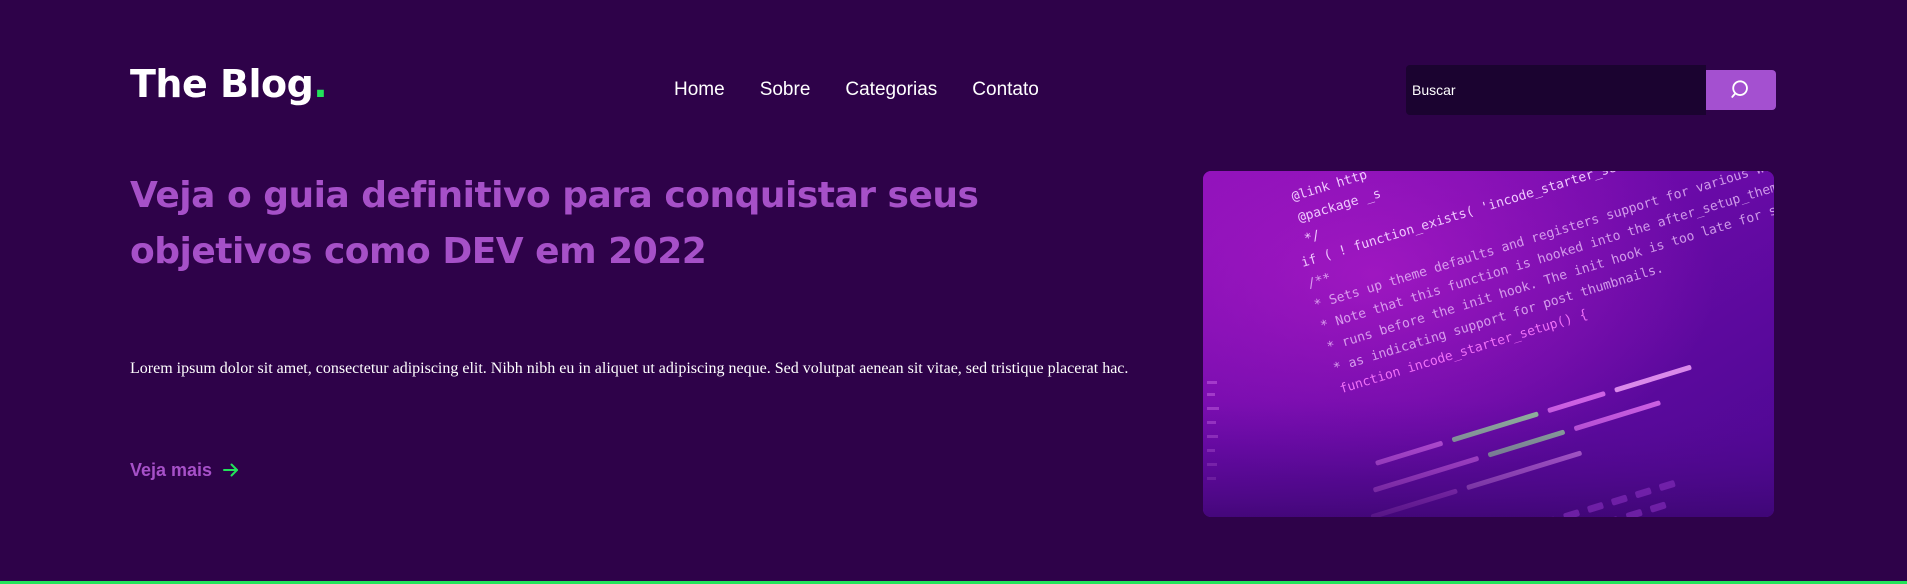 The width and height of the screenshot is (1907, 584). Describe the element at coordinates (1556, 90) in the screenshot. I see `search-input` at that location.